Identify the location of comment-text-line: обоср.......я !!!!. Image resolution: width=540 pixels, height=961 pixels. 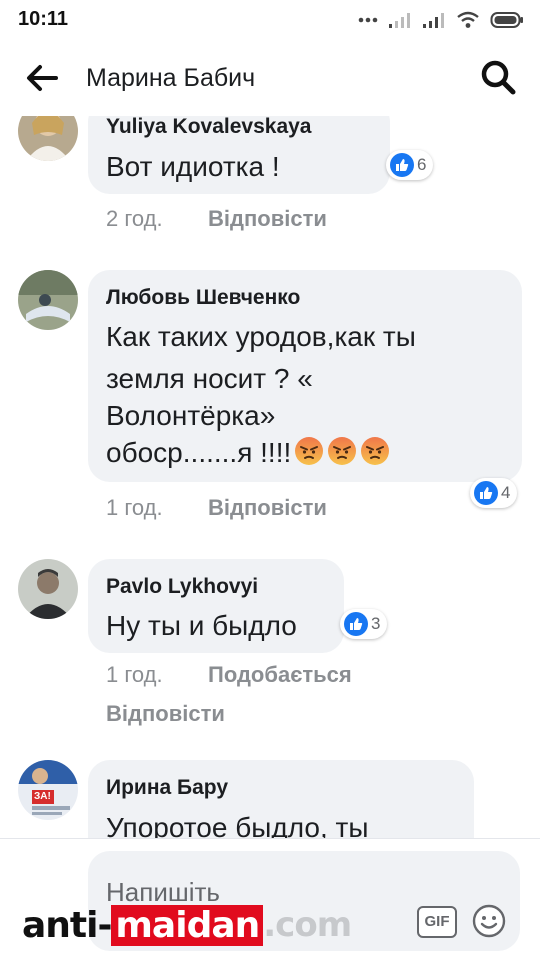
(248, 453).